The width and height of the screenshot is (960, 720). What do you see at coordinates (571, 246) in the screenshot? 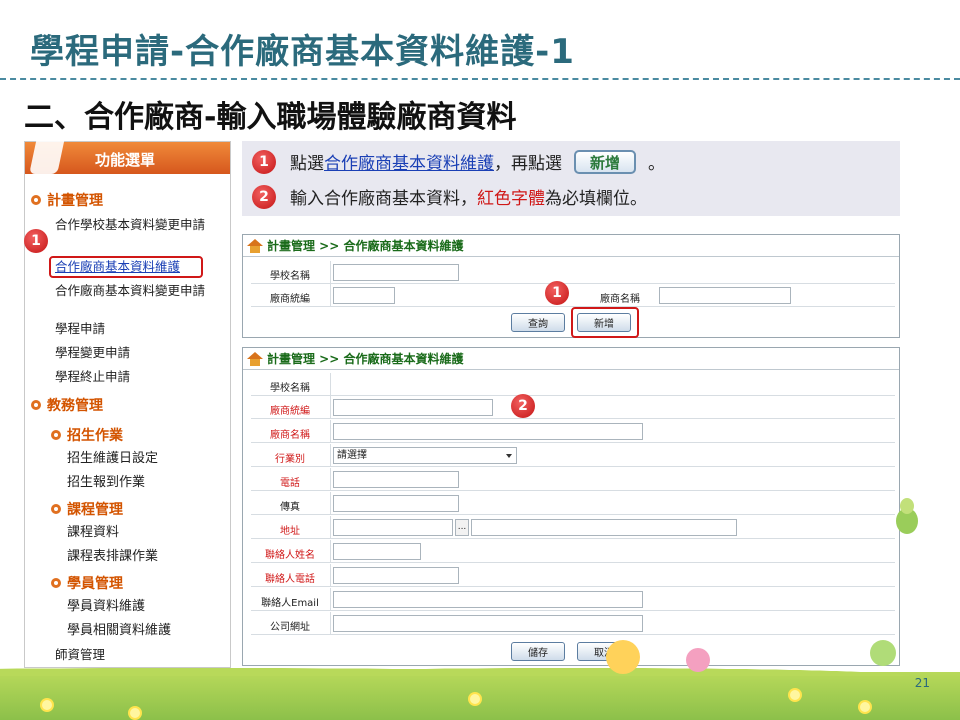
I see `search-panel-header: 計畫管理 >> 合作廠商基本資料維護` at bounding box center [571, 246].